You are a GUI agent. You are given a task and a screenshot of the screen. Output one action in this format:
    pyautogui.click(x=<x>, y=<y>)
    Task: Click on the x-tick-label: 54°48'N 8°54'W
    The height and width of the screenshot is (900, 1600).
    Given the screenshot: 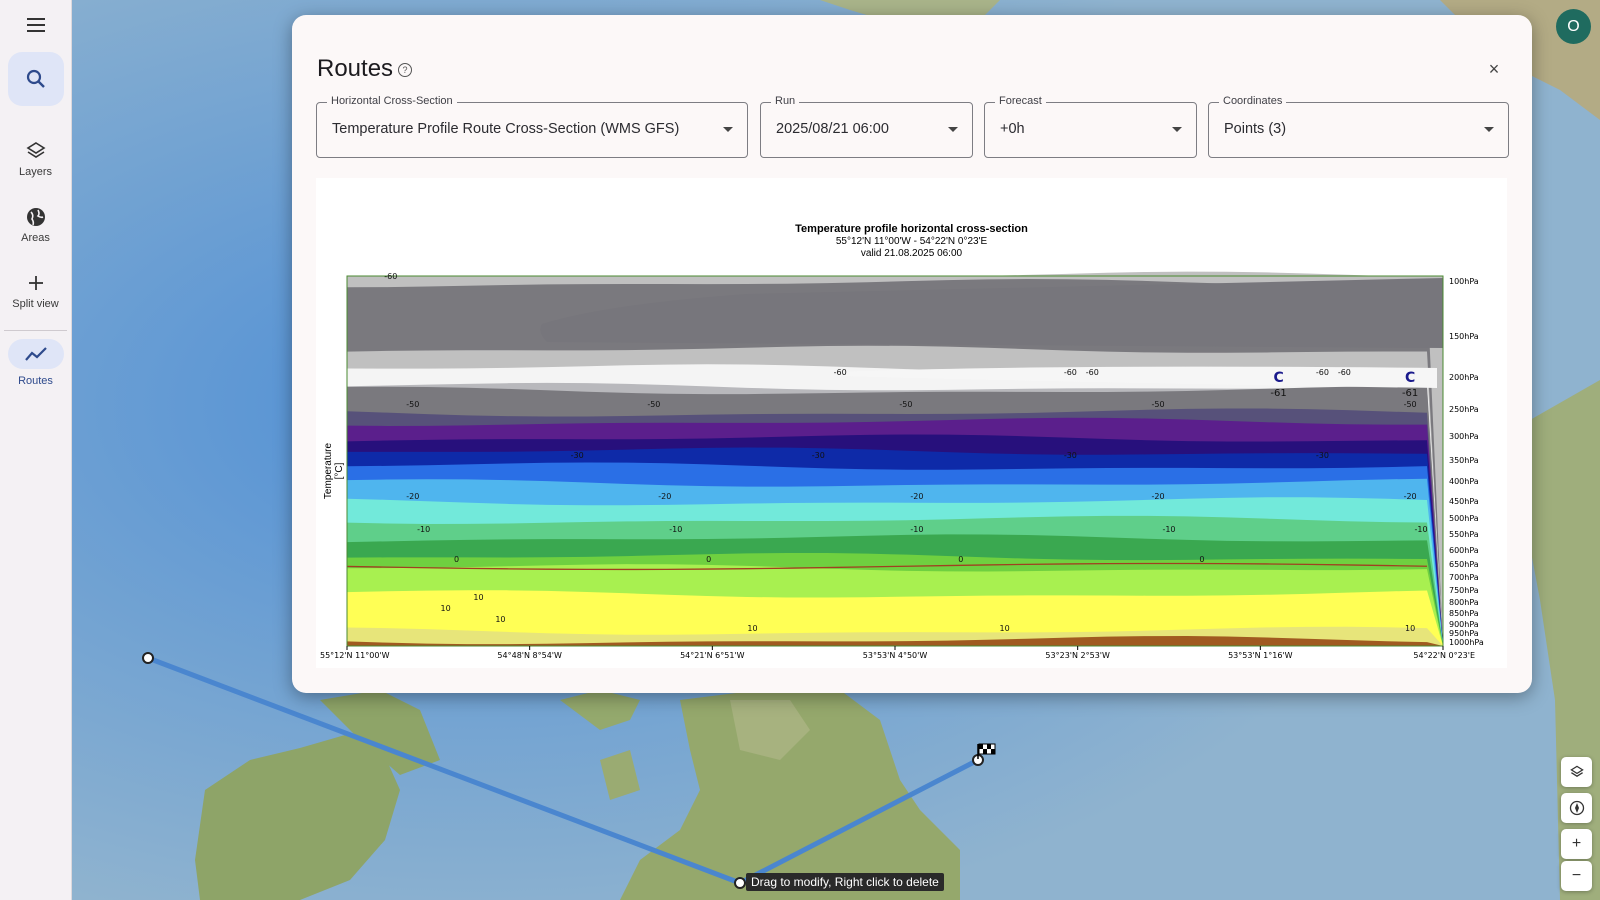 What is the action you would take?
    pyautogui.click(x=529, y=655)
    